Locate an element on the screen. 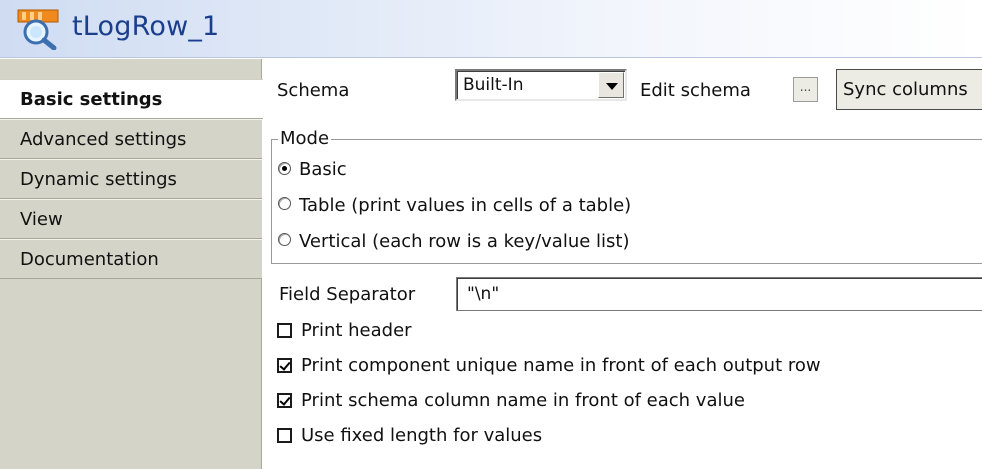 This screenshot has height=469, width=982. print-unique-name-checkbox is located at coordinates (284, 365).